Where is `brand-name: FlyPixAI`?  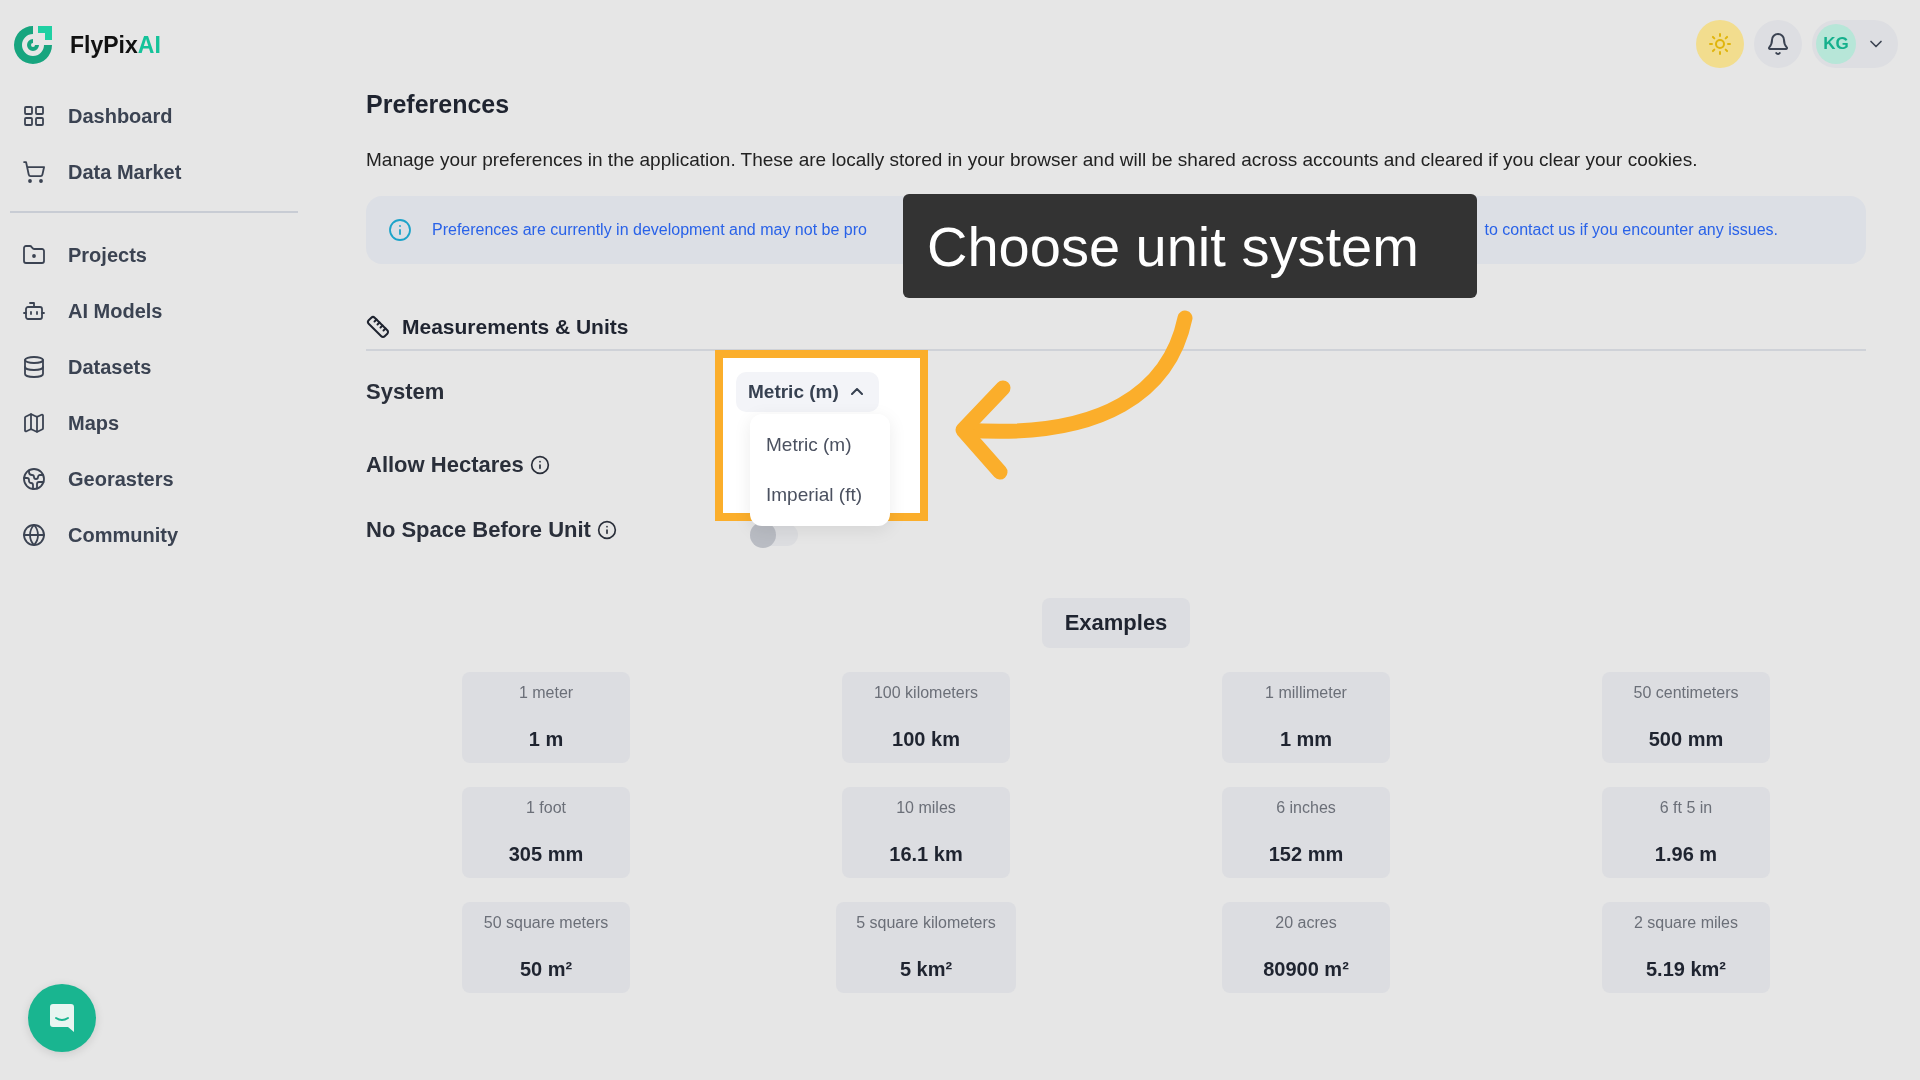
brand-name: FlyPixAI is located at coordinates (115, 45).